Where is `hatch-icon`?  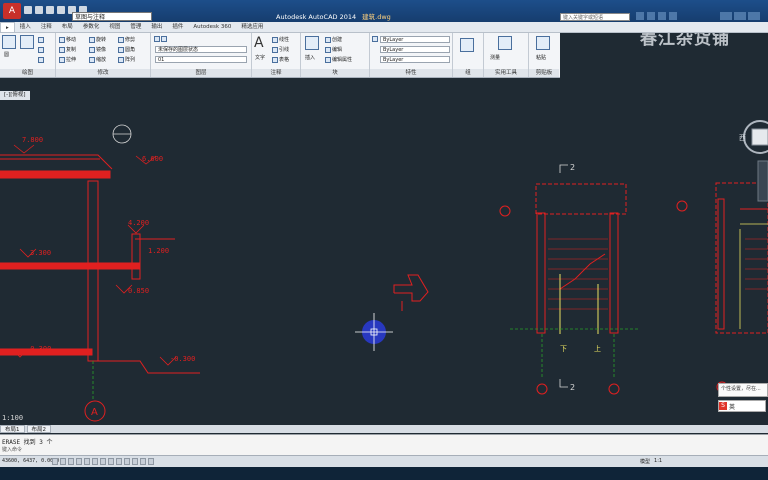 hatch-icon is located at coordinates (41, 50).